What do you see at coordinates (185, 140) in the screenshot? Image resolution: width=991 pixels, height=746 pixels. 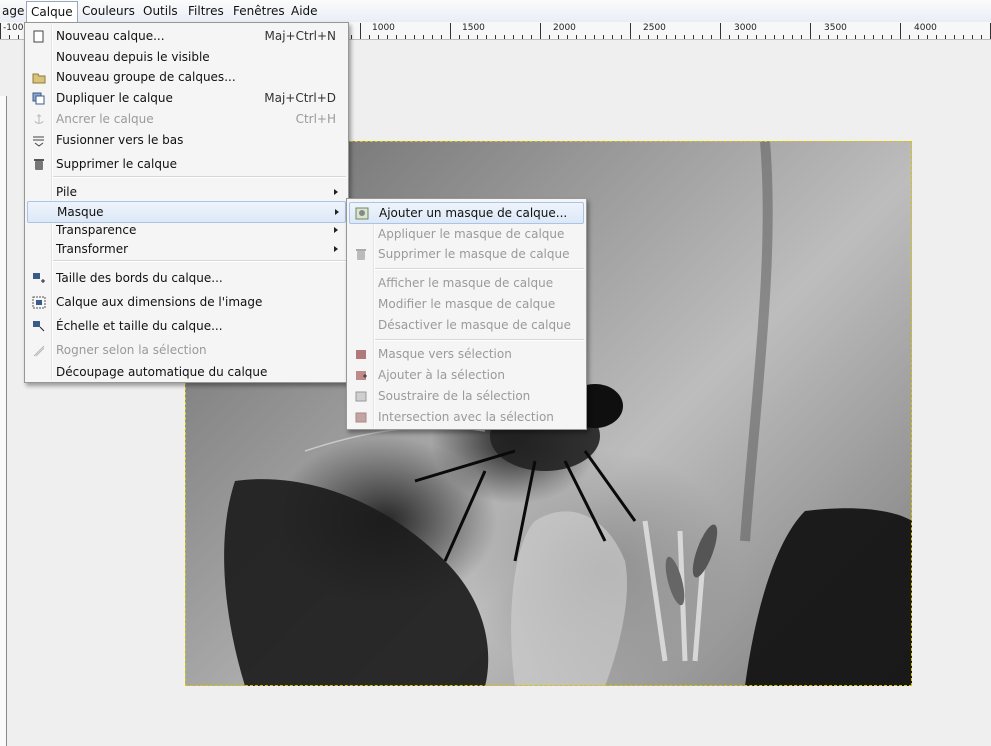 I see `layer-menu-item: Fusionner vers le bas` at bounding box center [185, 140].